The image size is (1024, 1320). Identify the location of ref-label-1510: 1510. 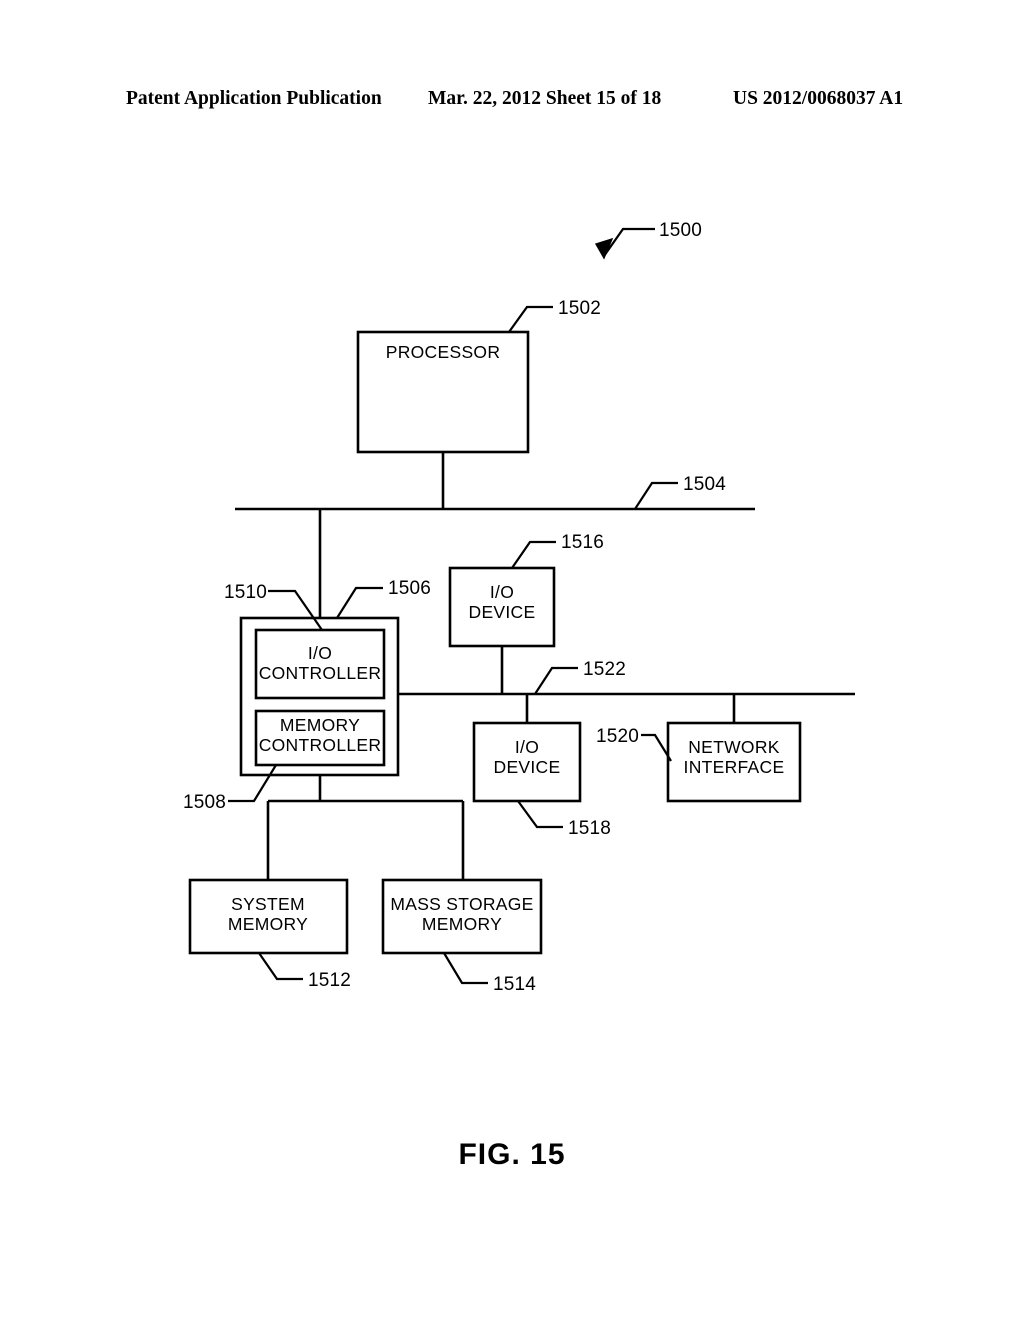
(245, 592).